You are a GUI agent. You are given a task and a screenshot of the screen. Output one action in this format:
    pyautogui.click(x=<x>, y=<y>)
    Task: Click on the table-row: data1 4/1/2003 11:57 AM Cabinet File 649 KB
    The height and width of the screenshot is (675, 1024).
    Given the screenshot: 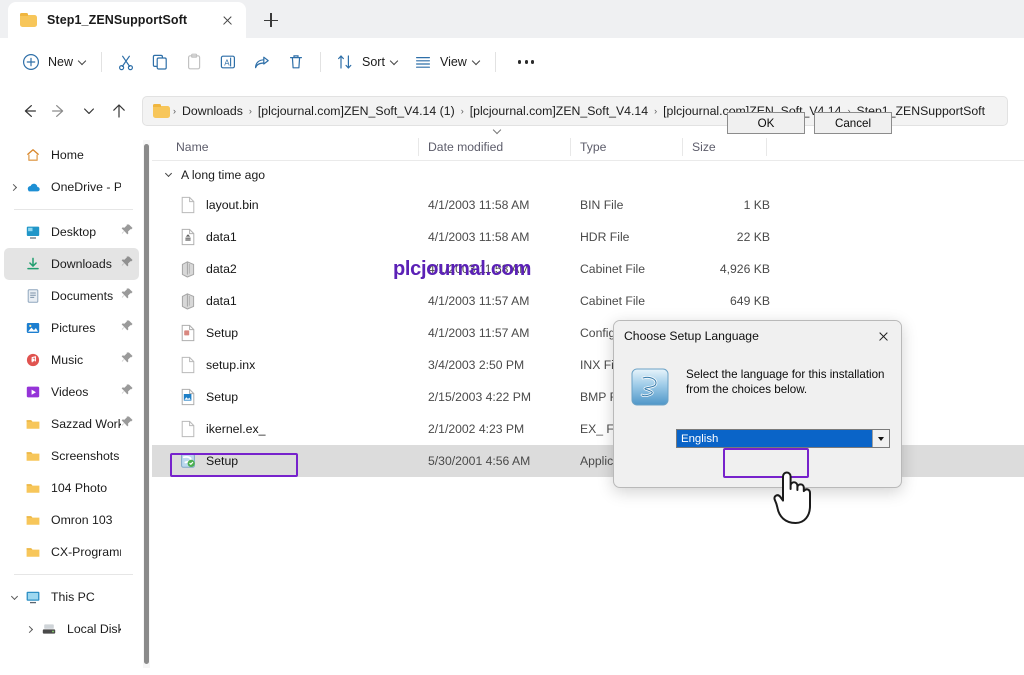 What is the action you would take?
    pyautogui.click(x=588, y=301)
    